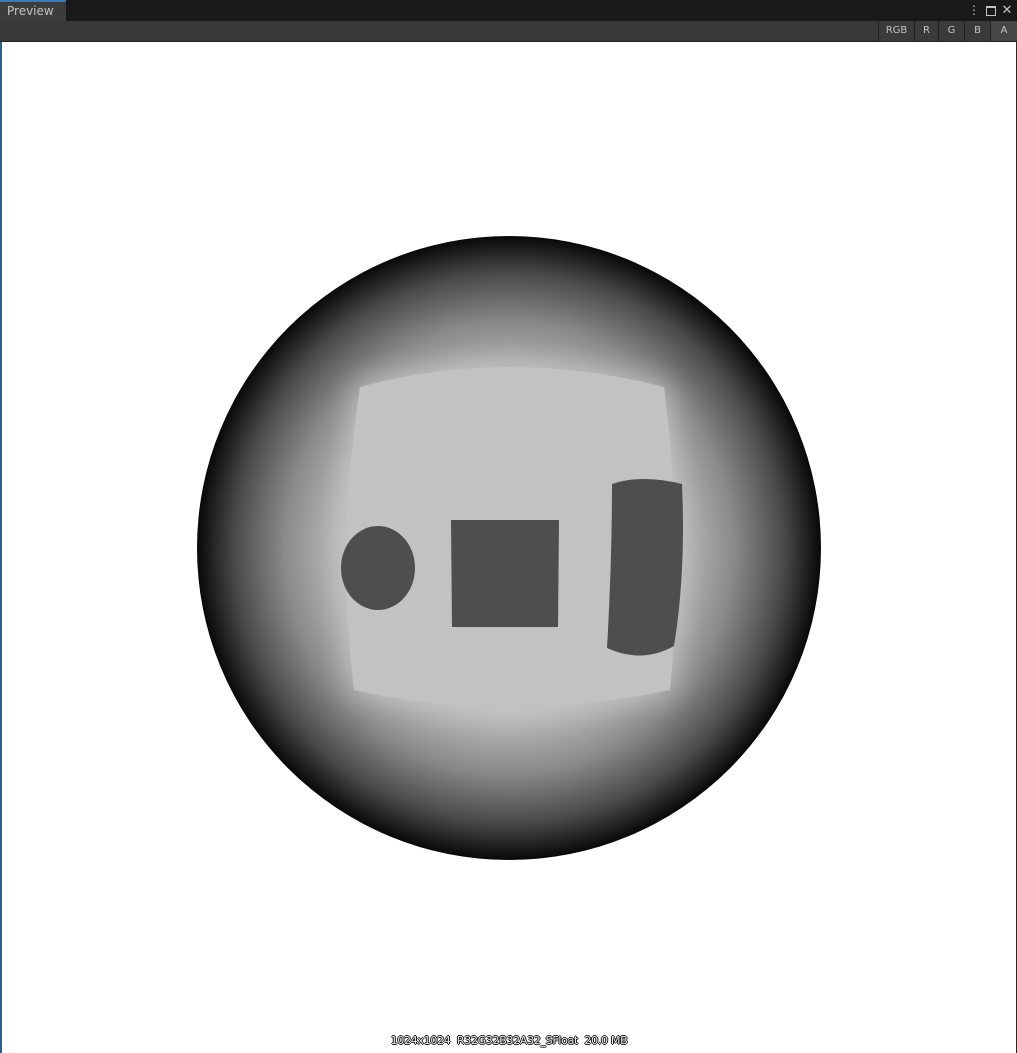  Describe the element at coordinates (1003, 31) in the screenshot. I see `channel-a-button: A` at that location.